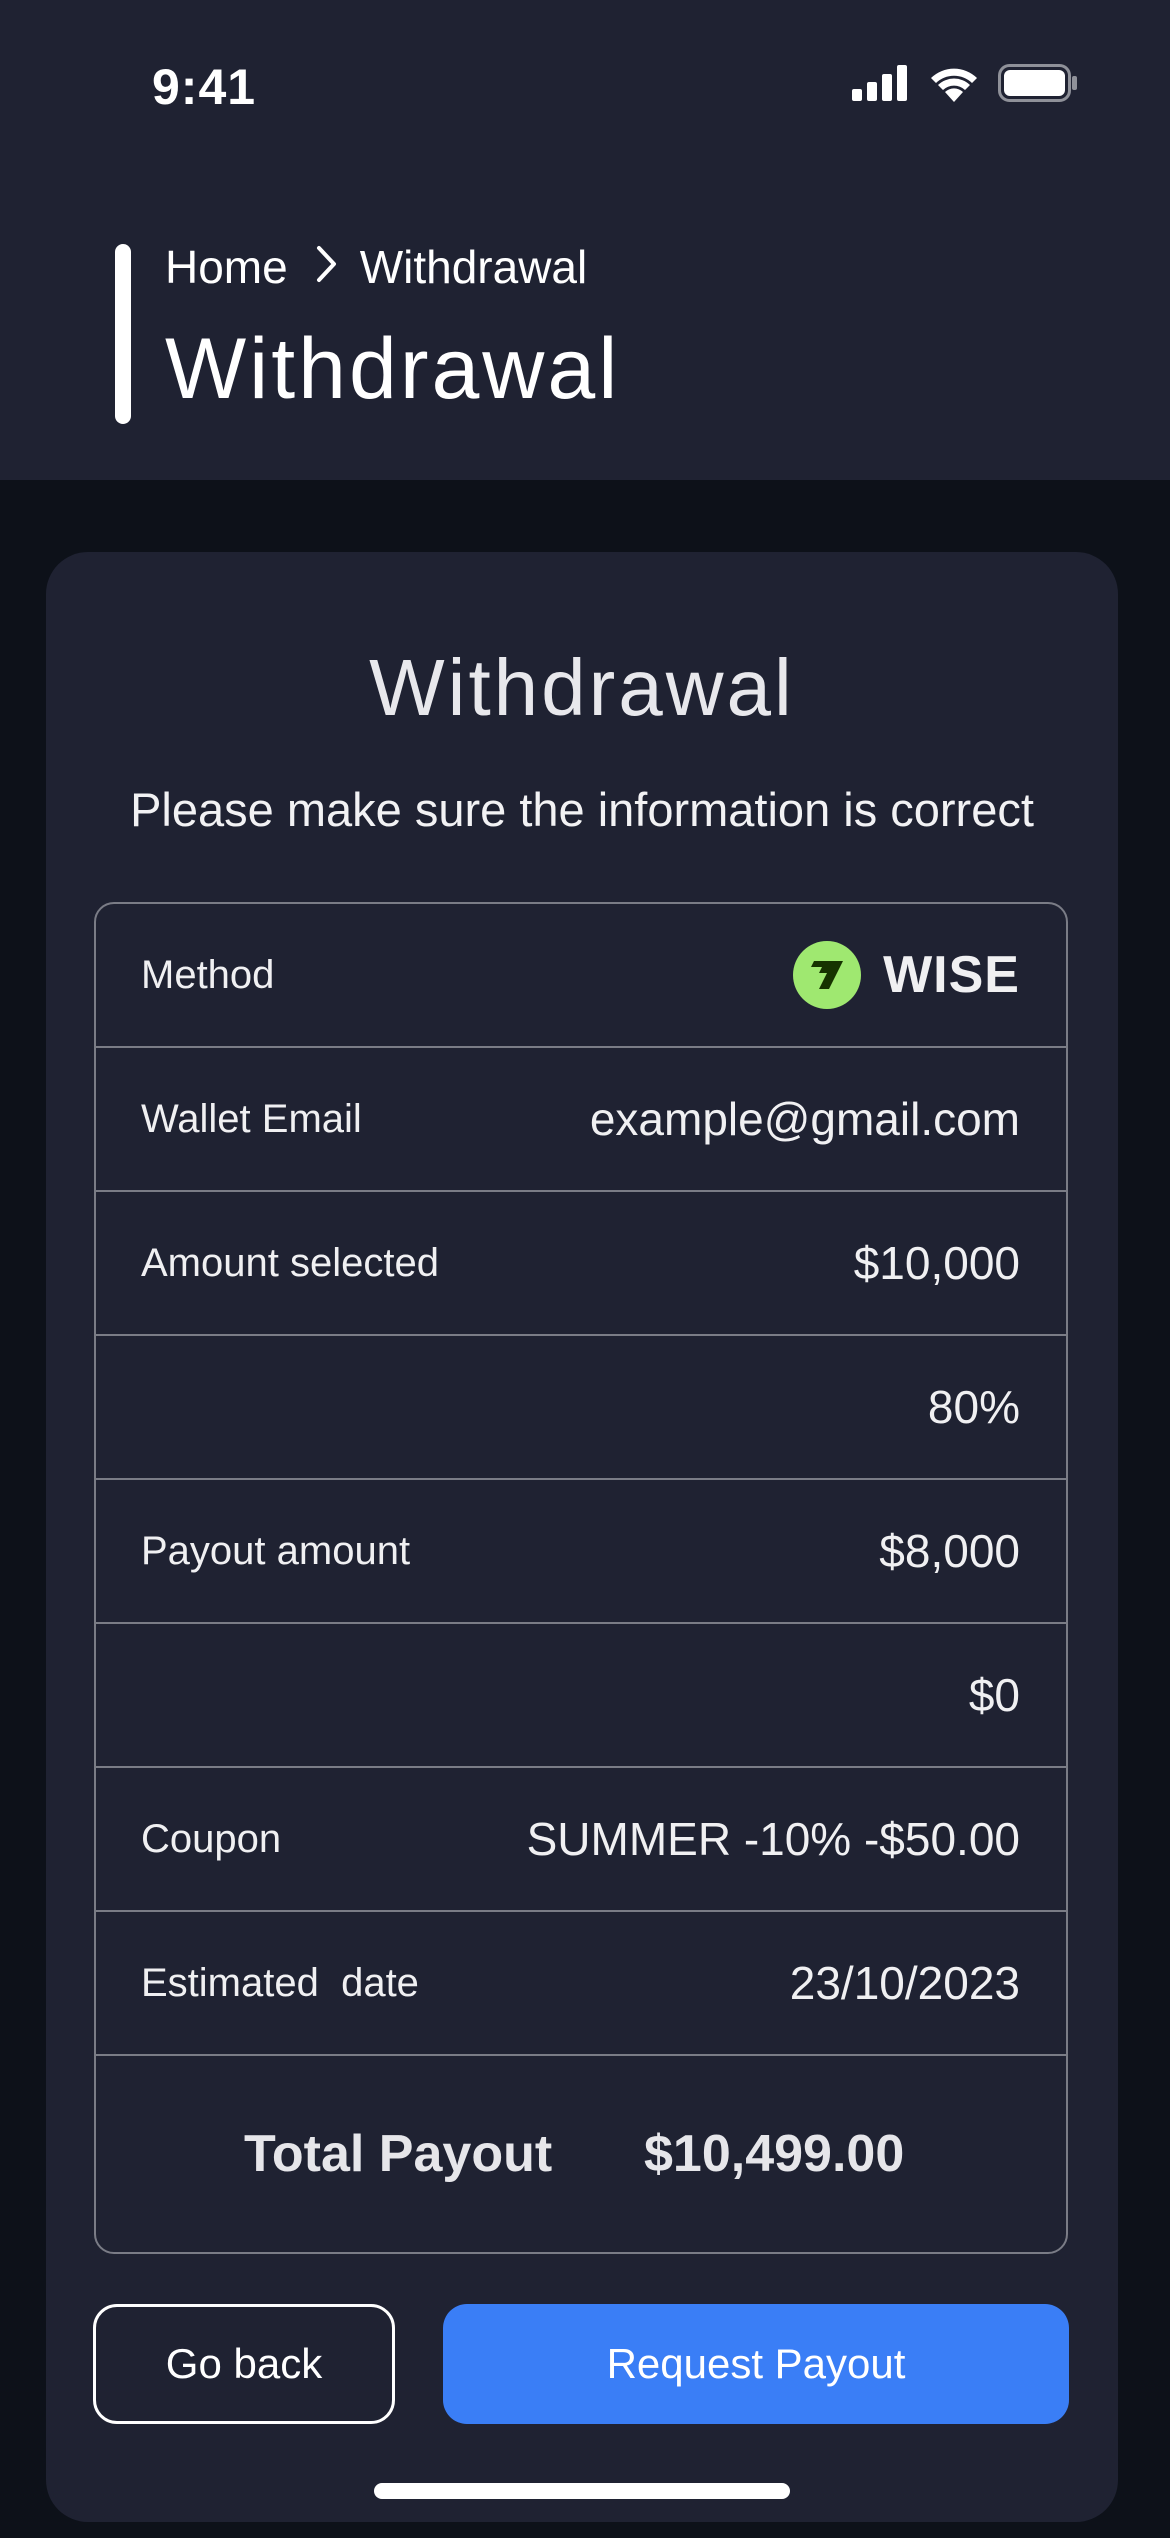 The width and height of the screenshot is (1170, 2538). Describe the element at coordinates (973, 1407) in the screenshot. I see `percent-value: 80%` at that location.